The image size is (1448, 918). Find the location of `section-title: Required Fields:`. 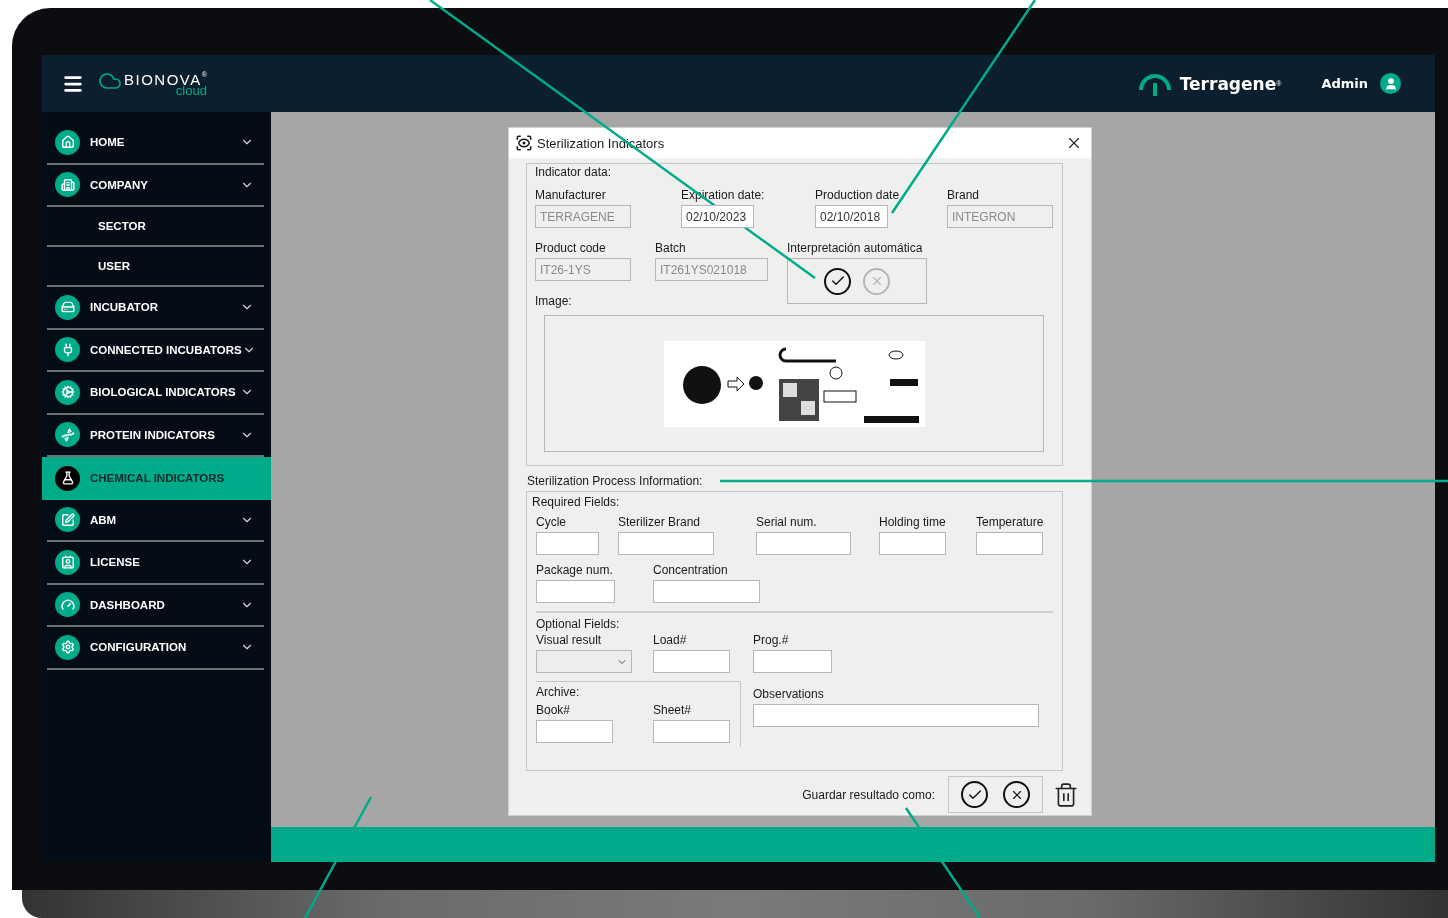

section-title: Required Fields: is located at coordinates (576, 502).